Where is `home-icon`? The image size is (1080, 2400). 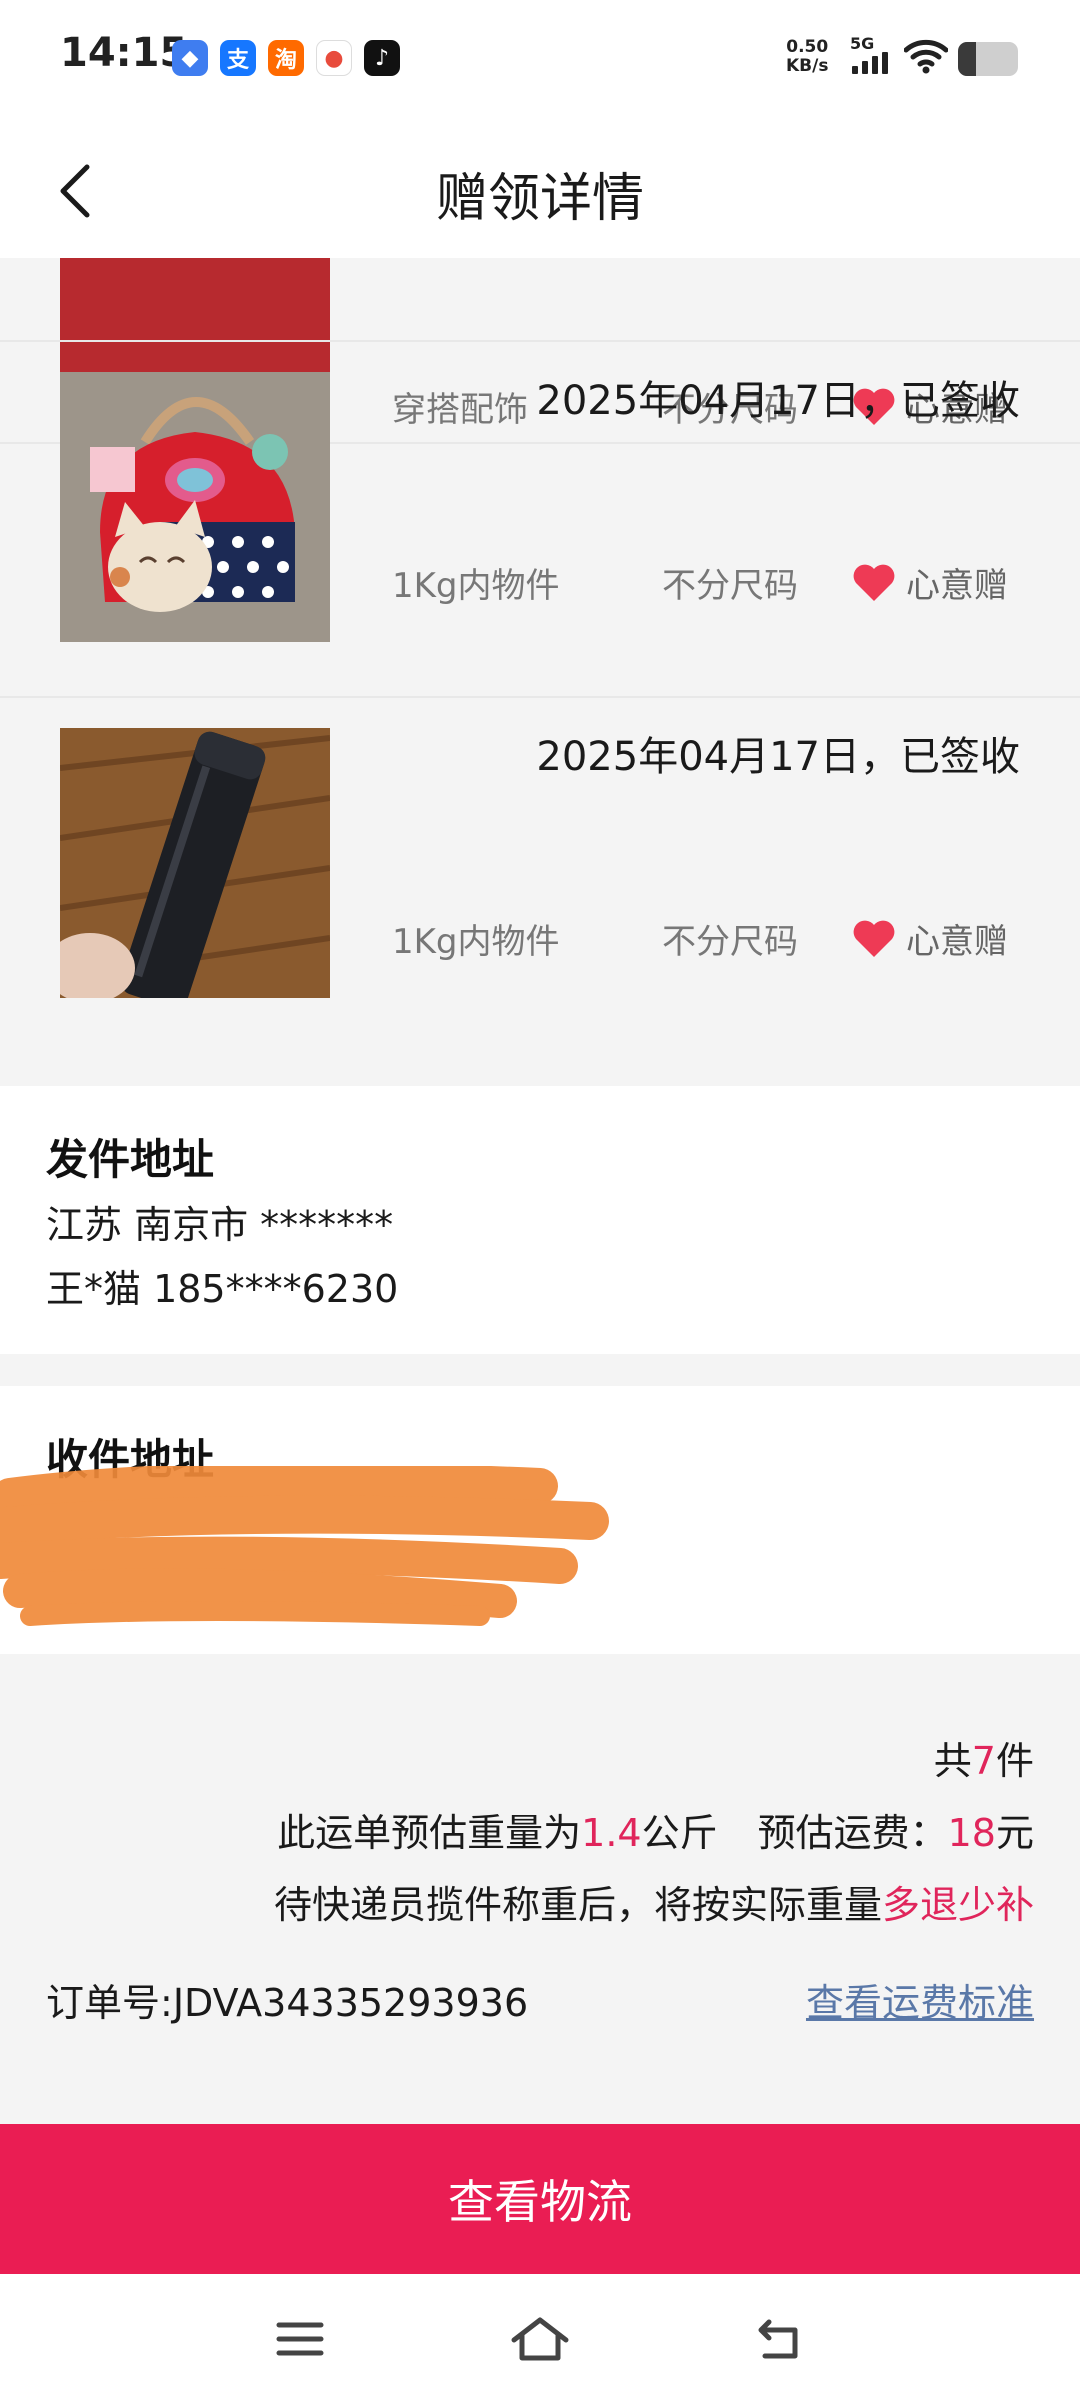 home-icon is located at coordinates (540, 2339).